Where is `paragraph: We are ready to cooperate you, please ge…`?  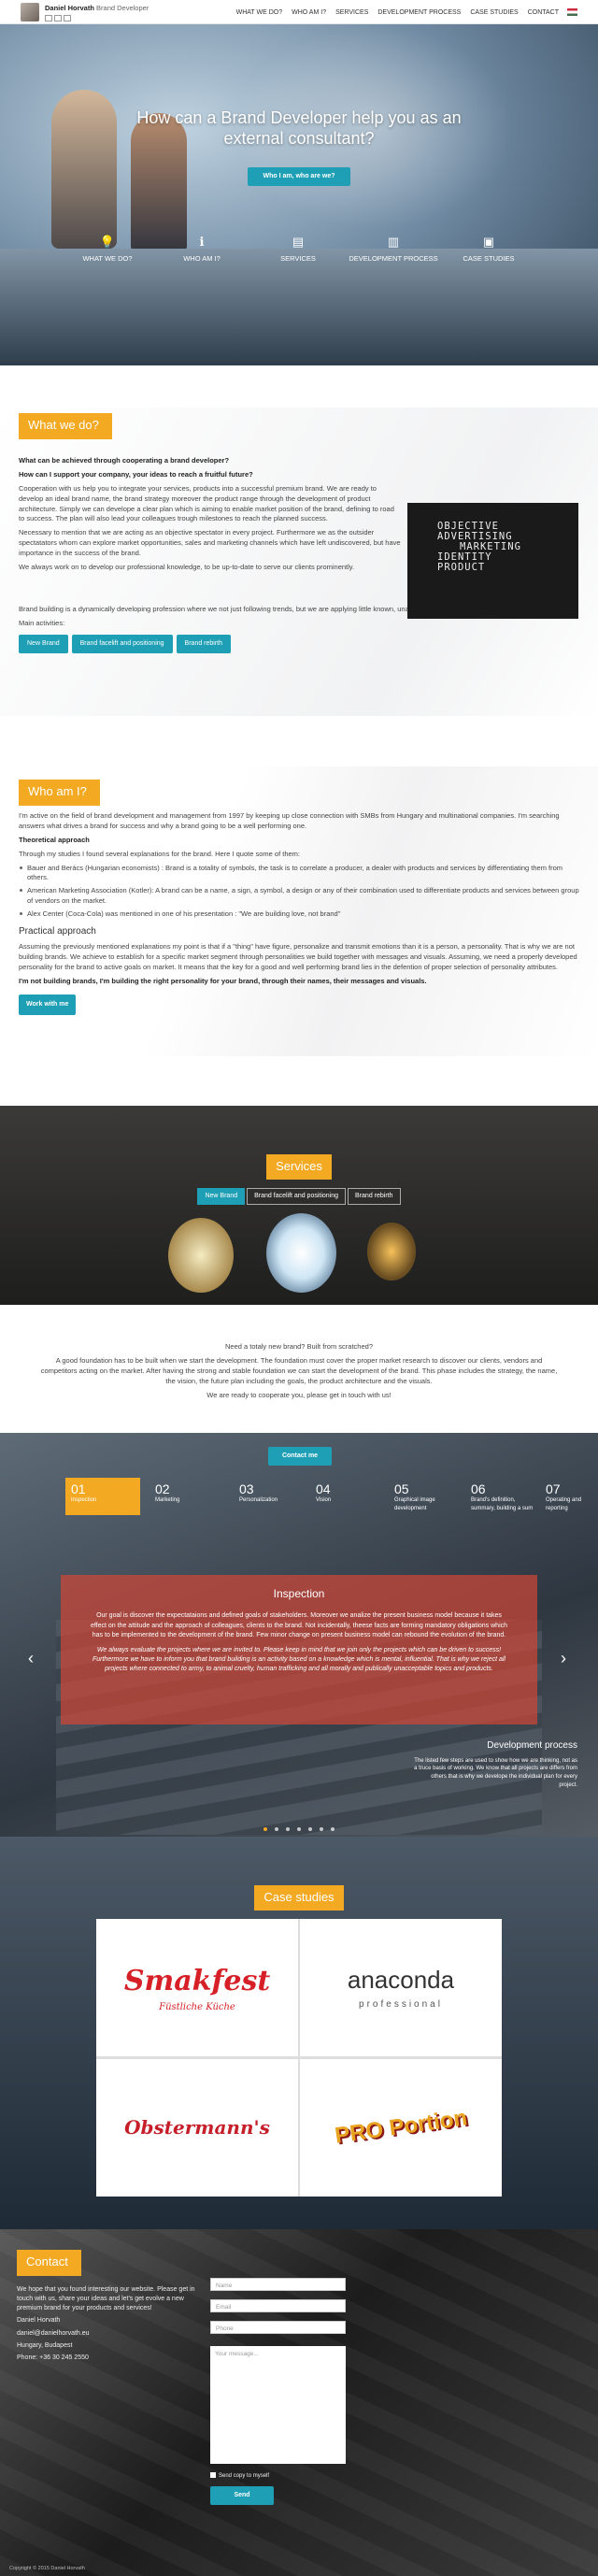 paragraph: We are ready to cooperate you, please ge… is located at coordinates (299, 1394).